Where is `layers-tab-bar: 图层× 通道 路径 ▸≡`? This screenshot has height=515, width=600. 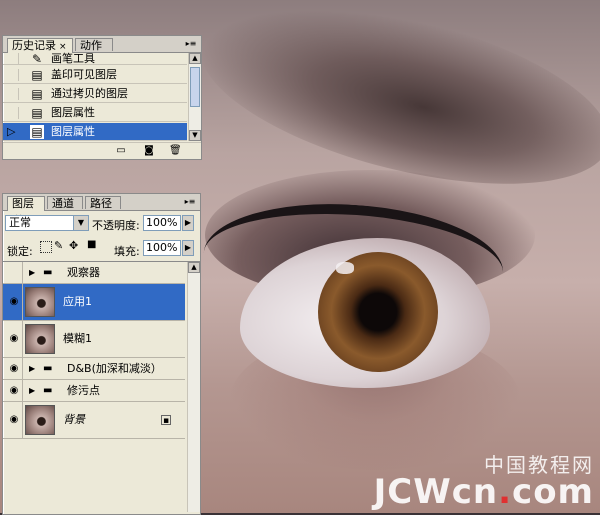 layers-tab-bar: 图层× 通道 路径 ▸≡ is located at coordinates (101, 208).